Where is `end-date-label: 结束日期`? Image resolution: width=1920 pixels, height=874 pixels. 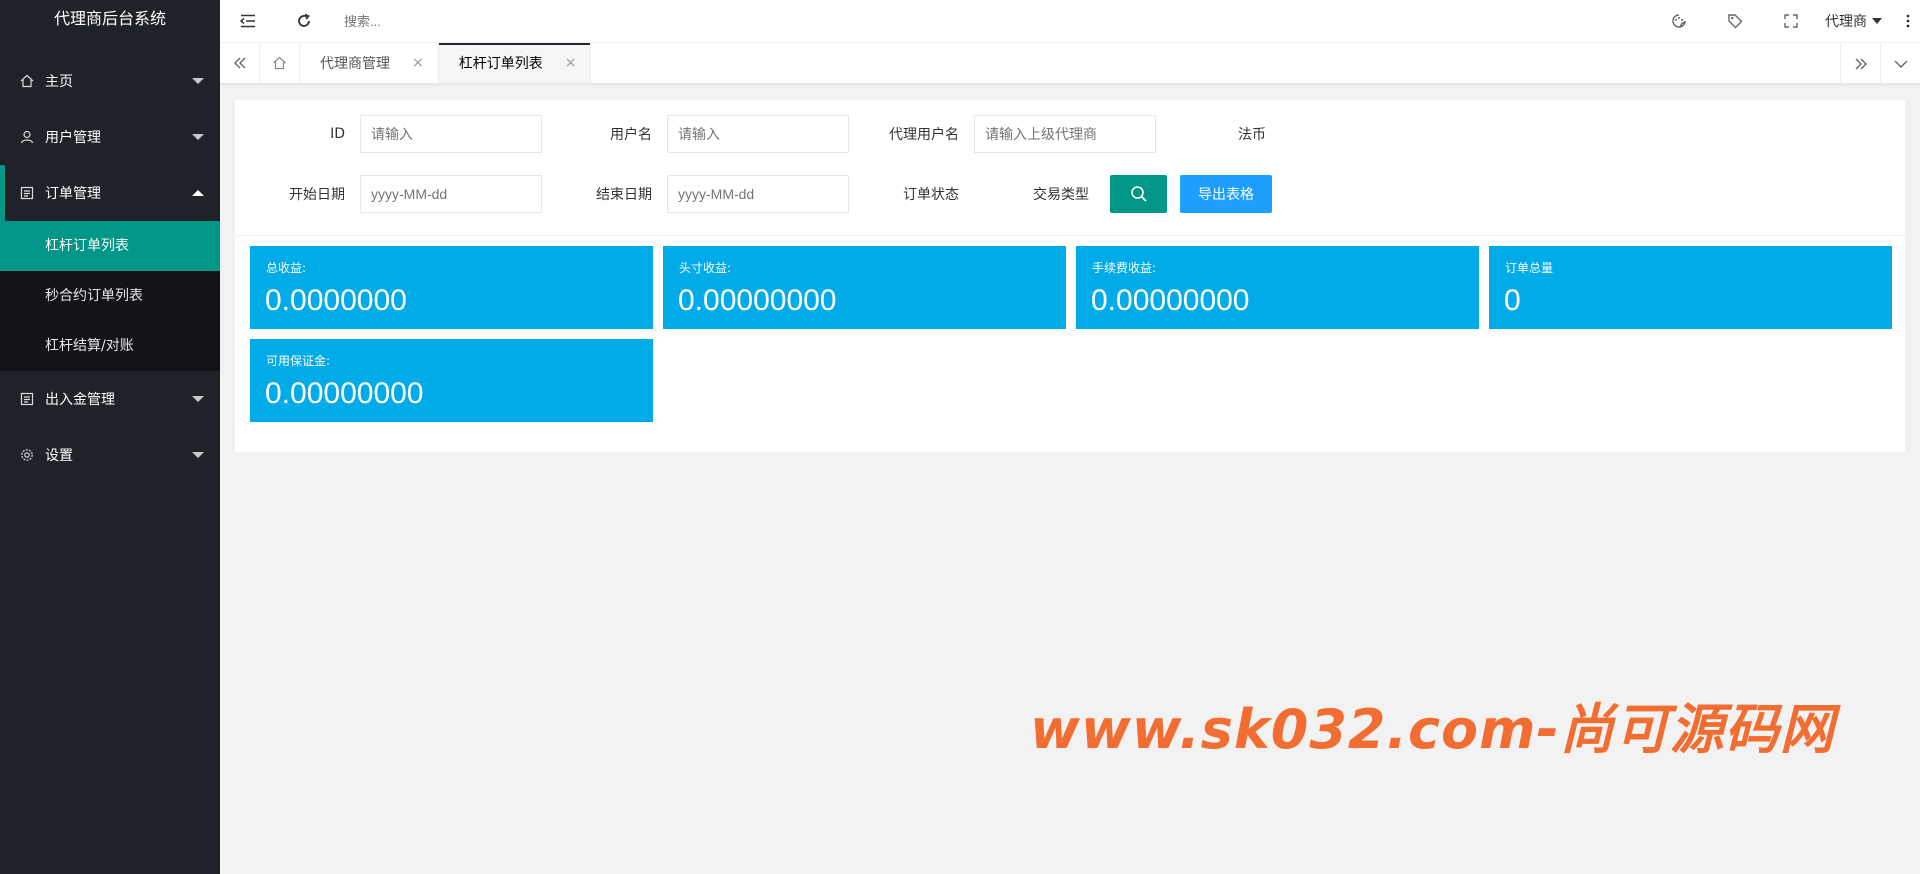
end-date-label: 结束日期 is located at coordinates (624, 195).